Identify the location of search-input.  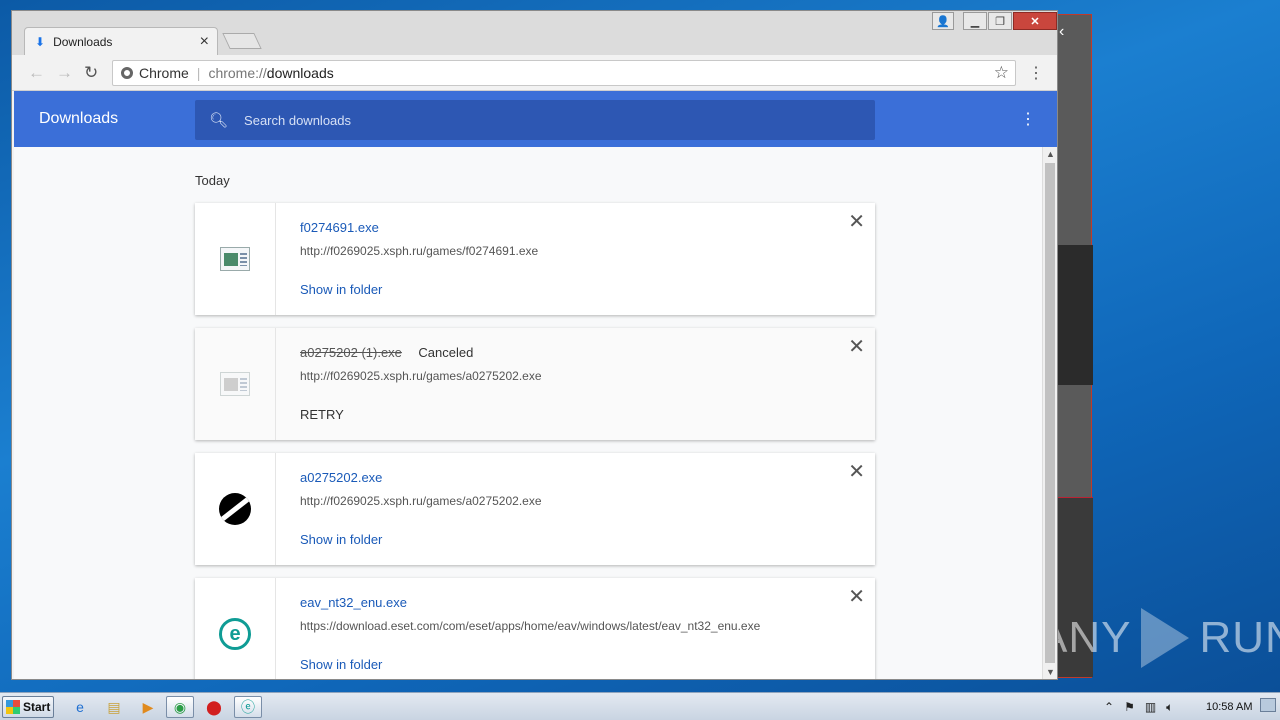
(544, 120).